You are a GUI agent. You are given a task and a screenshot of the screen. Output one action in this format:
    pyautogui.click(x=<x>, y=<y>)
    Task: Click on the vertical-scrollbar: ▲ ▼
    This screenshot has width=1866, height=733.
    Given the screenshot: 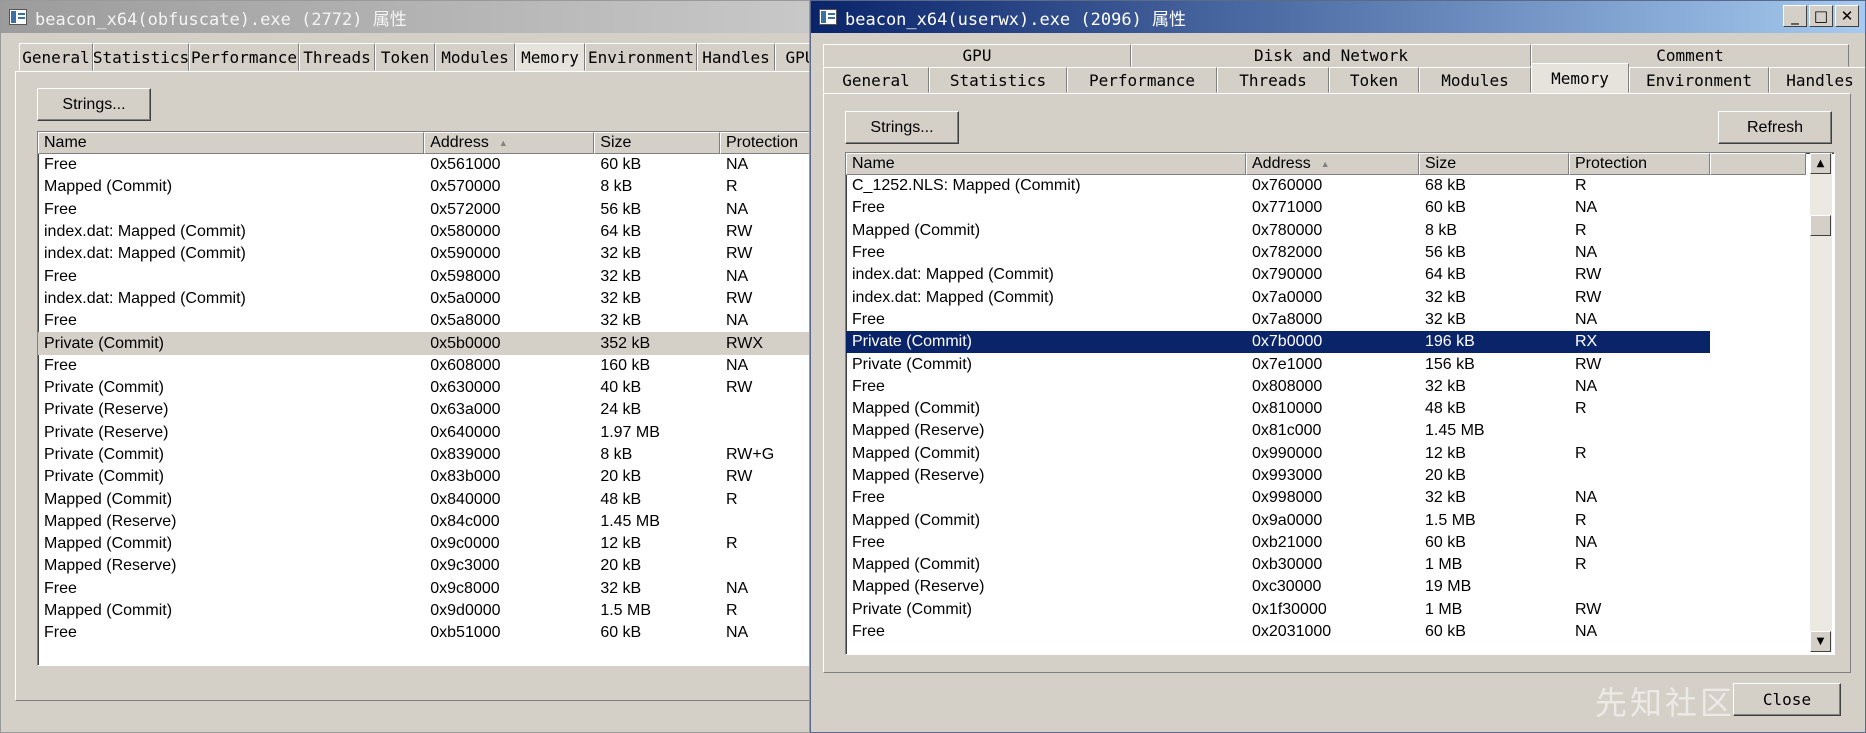 What is the action you would take?
    pyautogui.click(x=1821, y=402)
    